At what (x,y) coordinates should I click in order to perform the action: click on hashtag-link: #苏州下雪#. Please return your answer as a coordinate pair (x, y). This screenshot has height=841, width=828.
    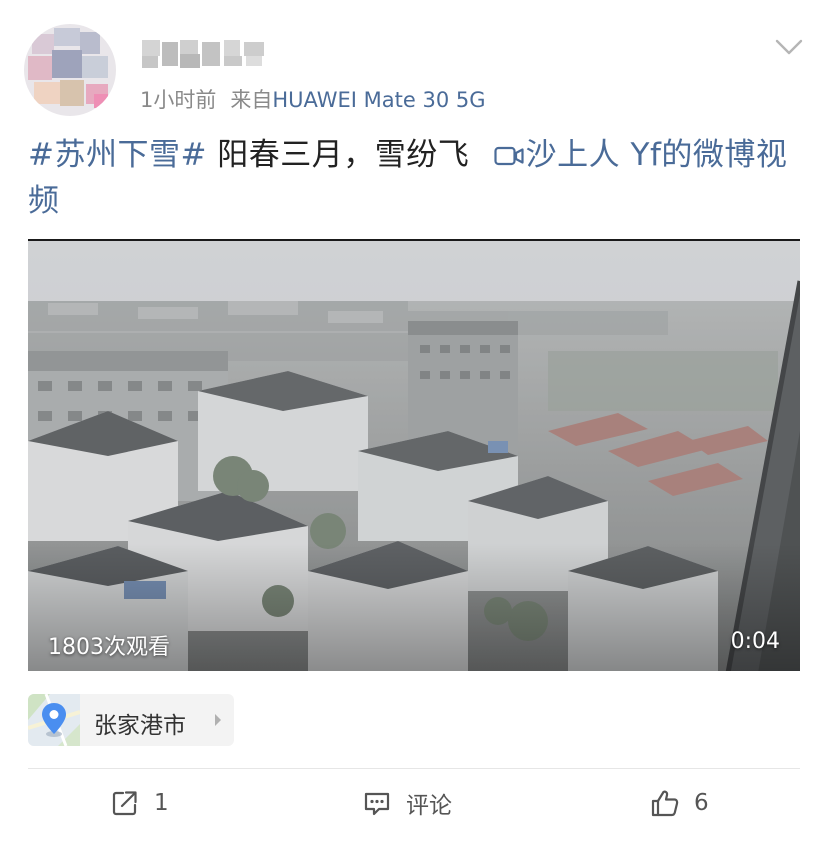
    Looking at the image, I should click on (117, 155).